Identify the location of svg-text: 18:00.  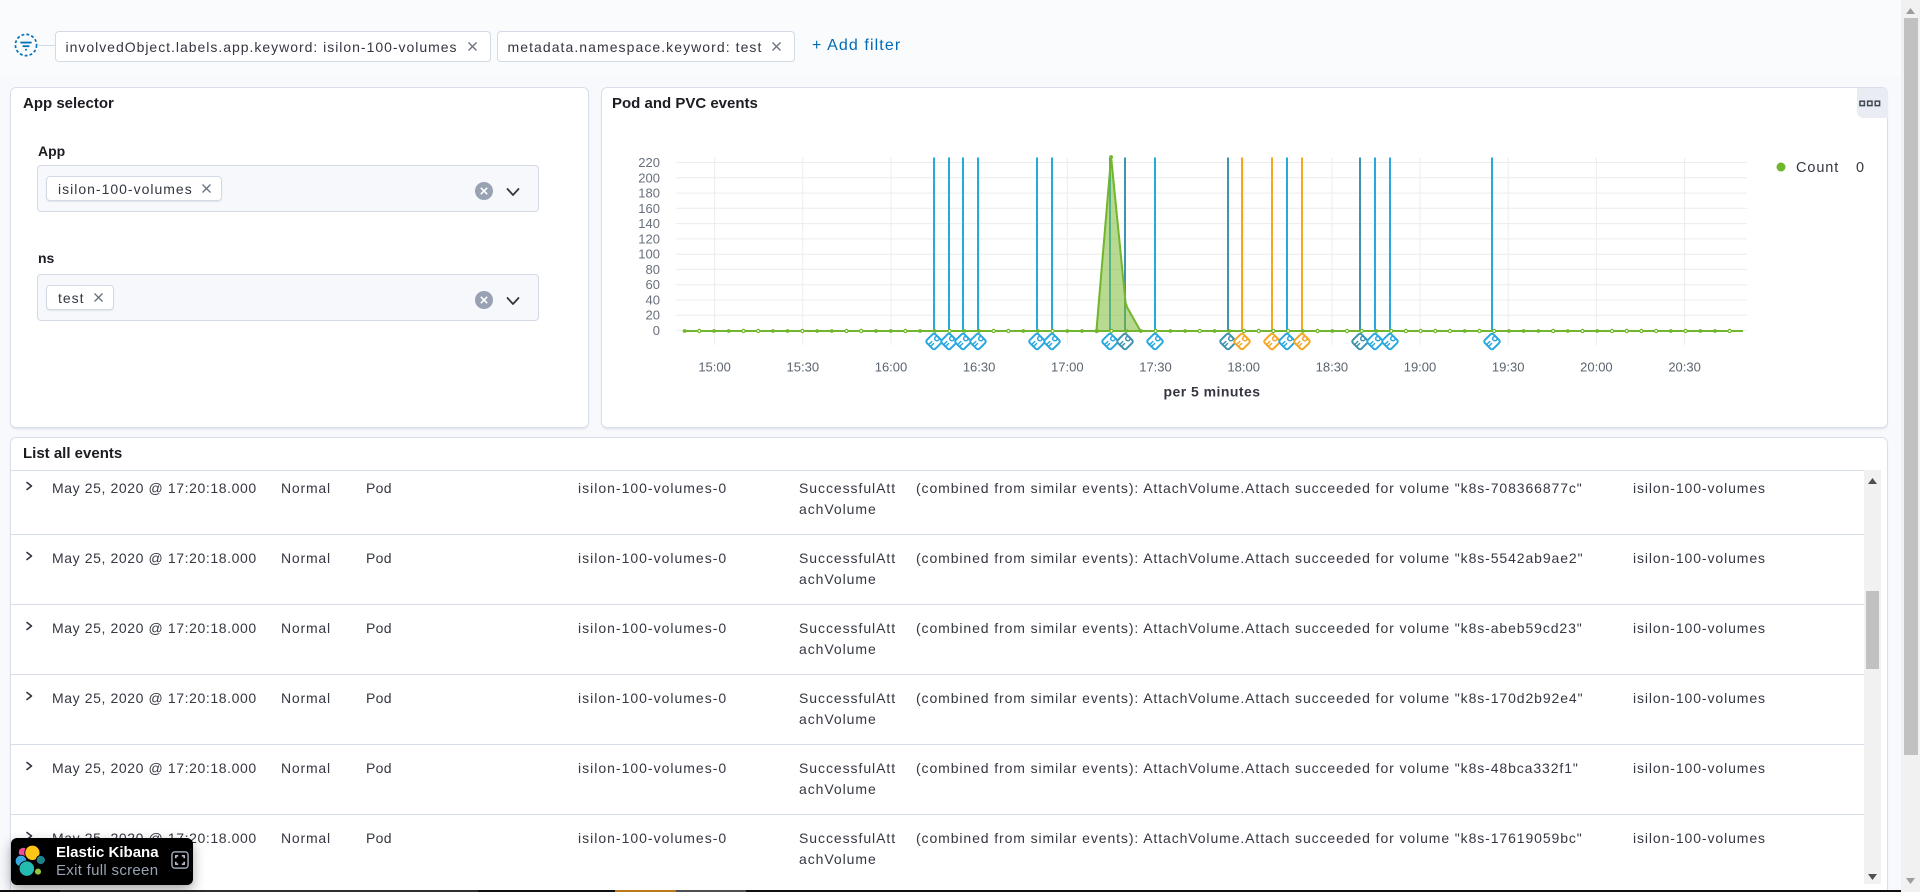
(1243, 366).